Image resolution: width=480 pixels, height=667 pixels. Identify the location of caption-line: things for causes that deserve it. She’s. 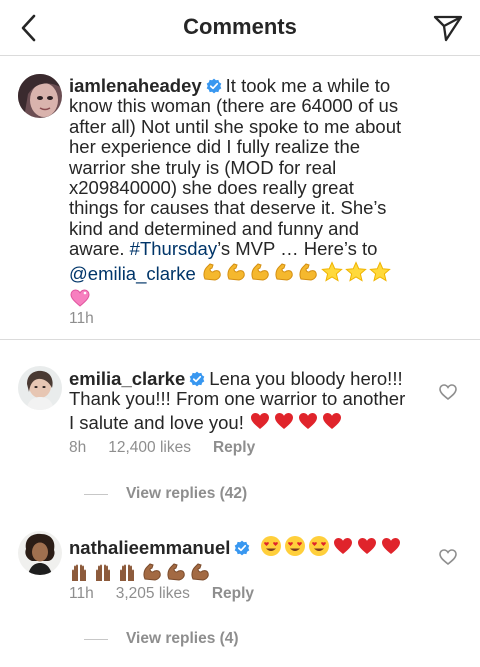
(228, 208).